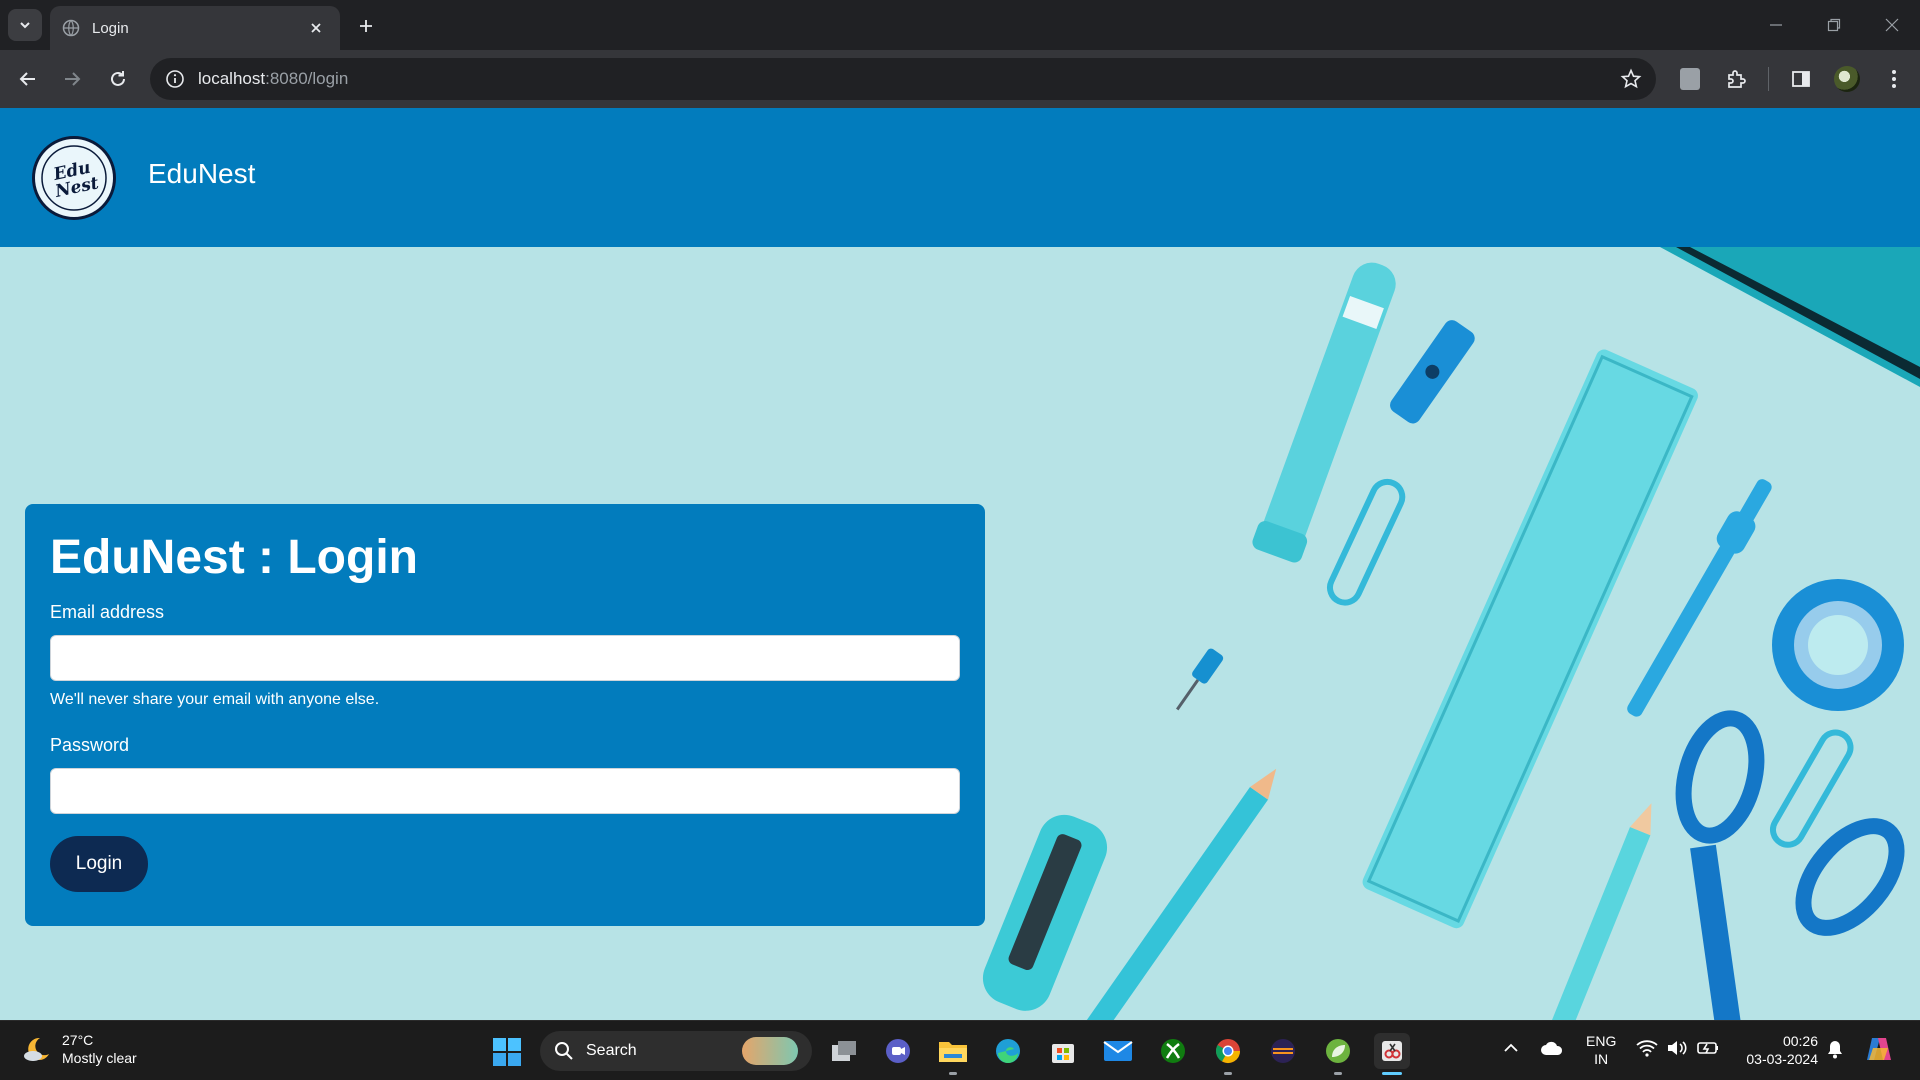 This screenshot has height=1080, width=1920. I want to click on cloud-icon, so click(1552, 1048).